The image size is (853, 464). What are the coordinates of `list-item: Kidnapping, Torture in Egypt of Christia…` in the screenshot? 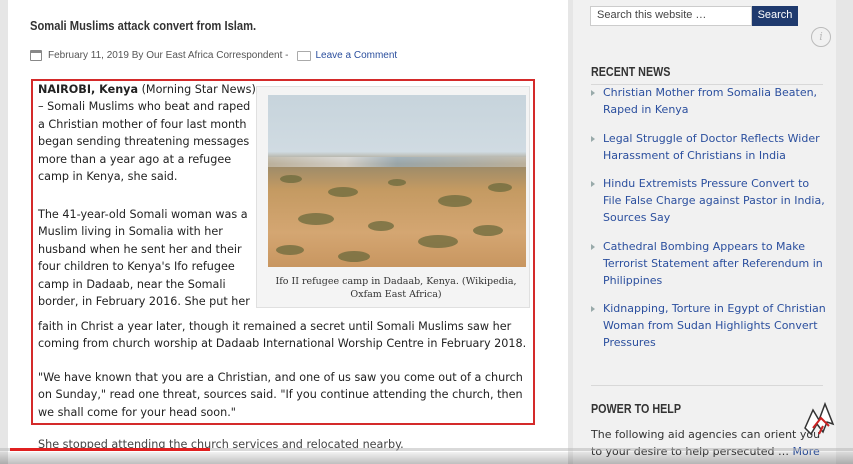 It's located at (709, 325).